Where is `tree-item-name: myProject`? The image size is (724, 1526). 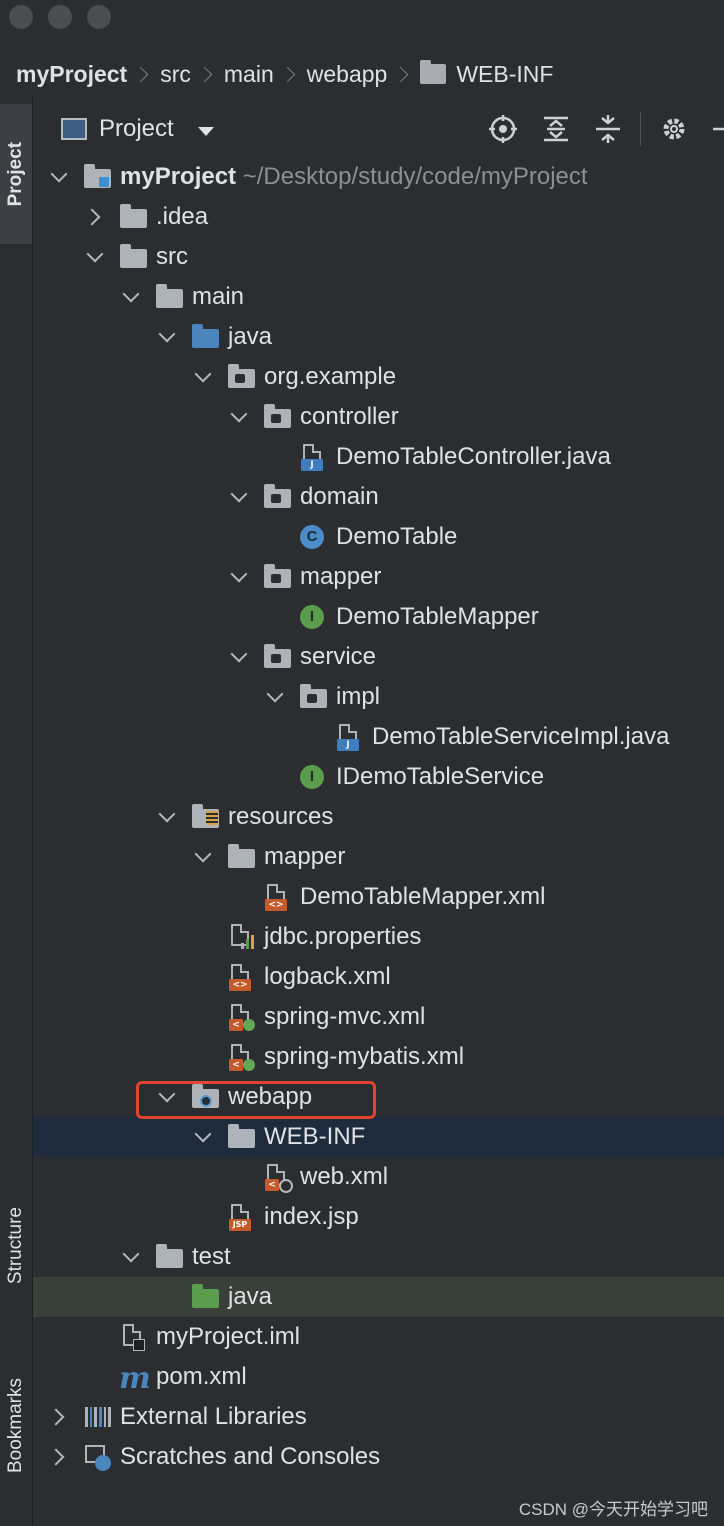 tree-item-name: myProject is located at coordinates (178, 176).